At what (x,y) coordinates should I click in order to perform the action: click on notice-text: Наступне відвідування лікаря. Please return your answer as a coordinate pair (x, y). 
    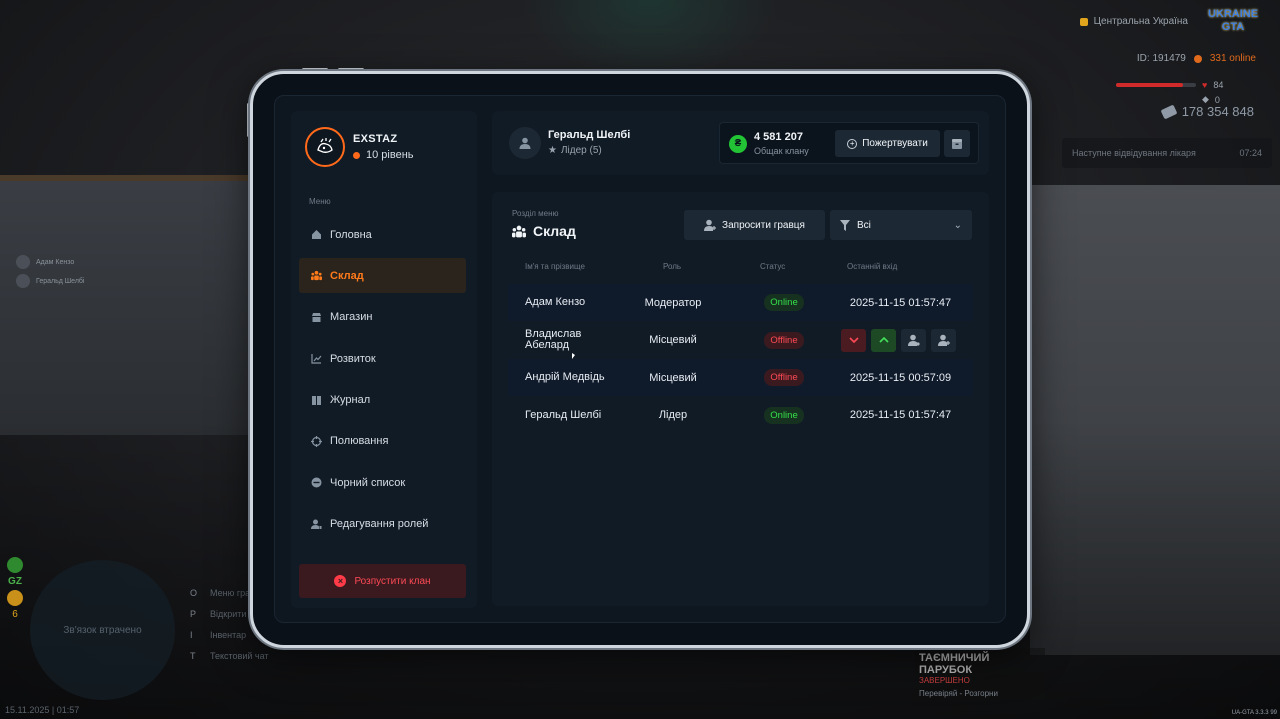
    Looking at the image, I should click on (1134, 153).